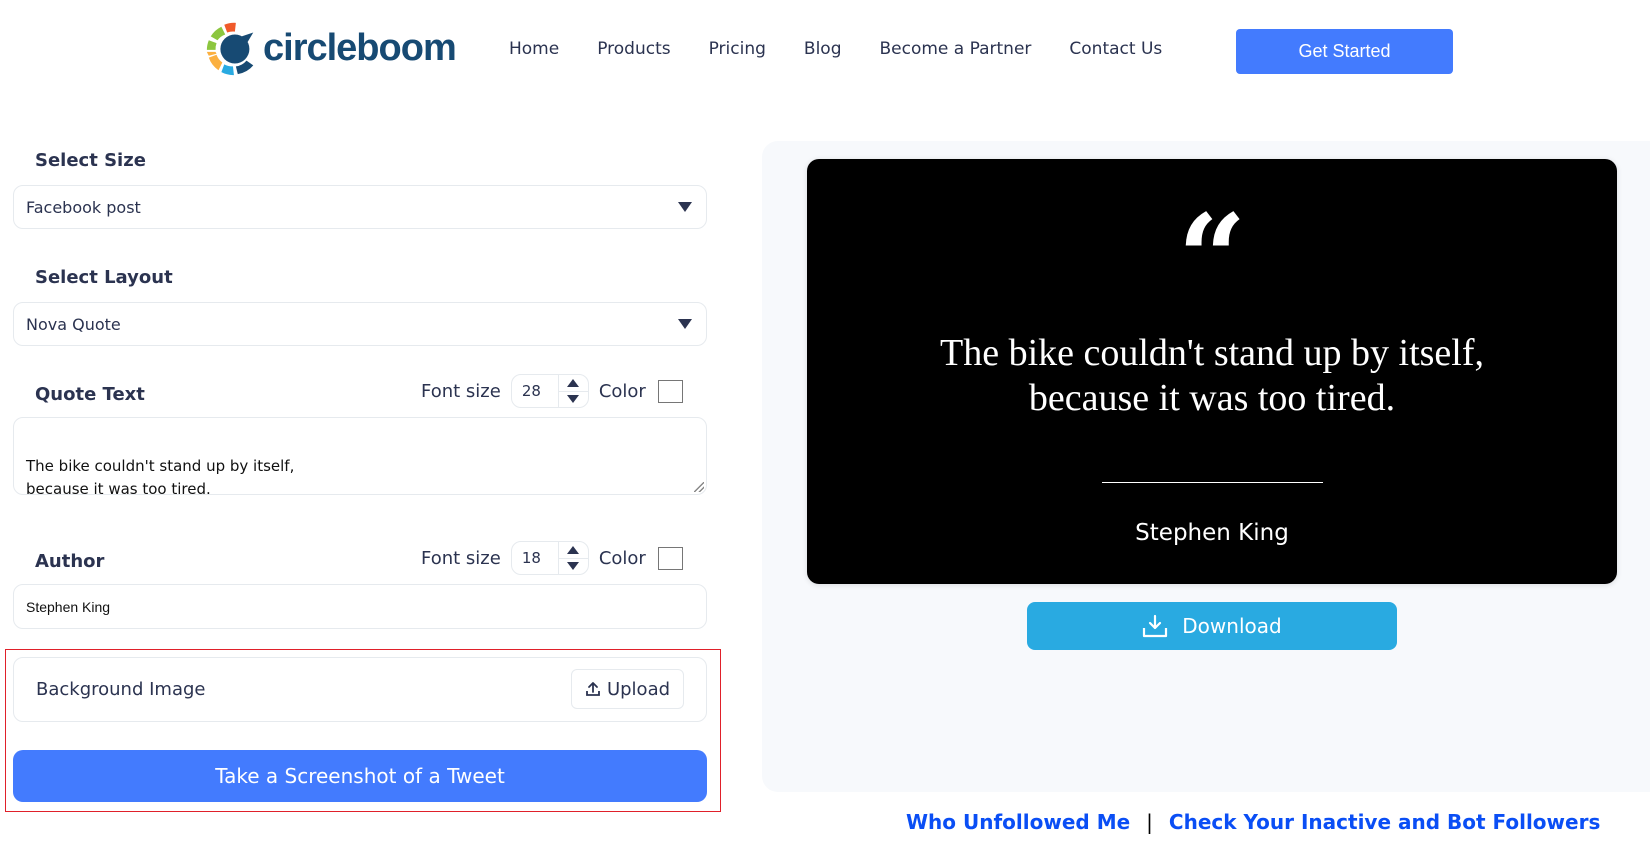 The image size is (1650, 852). Describe the element at coordinates (461, 391) in the screenshot. I see `quote-font-size-label: Font size` at that location.